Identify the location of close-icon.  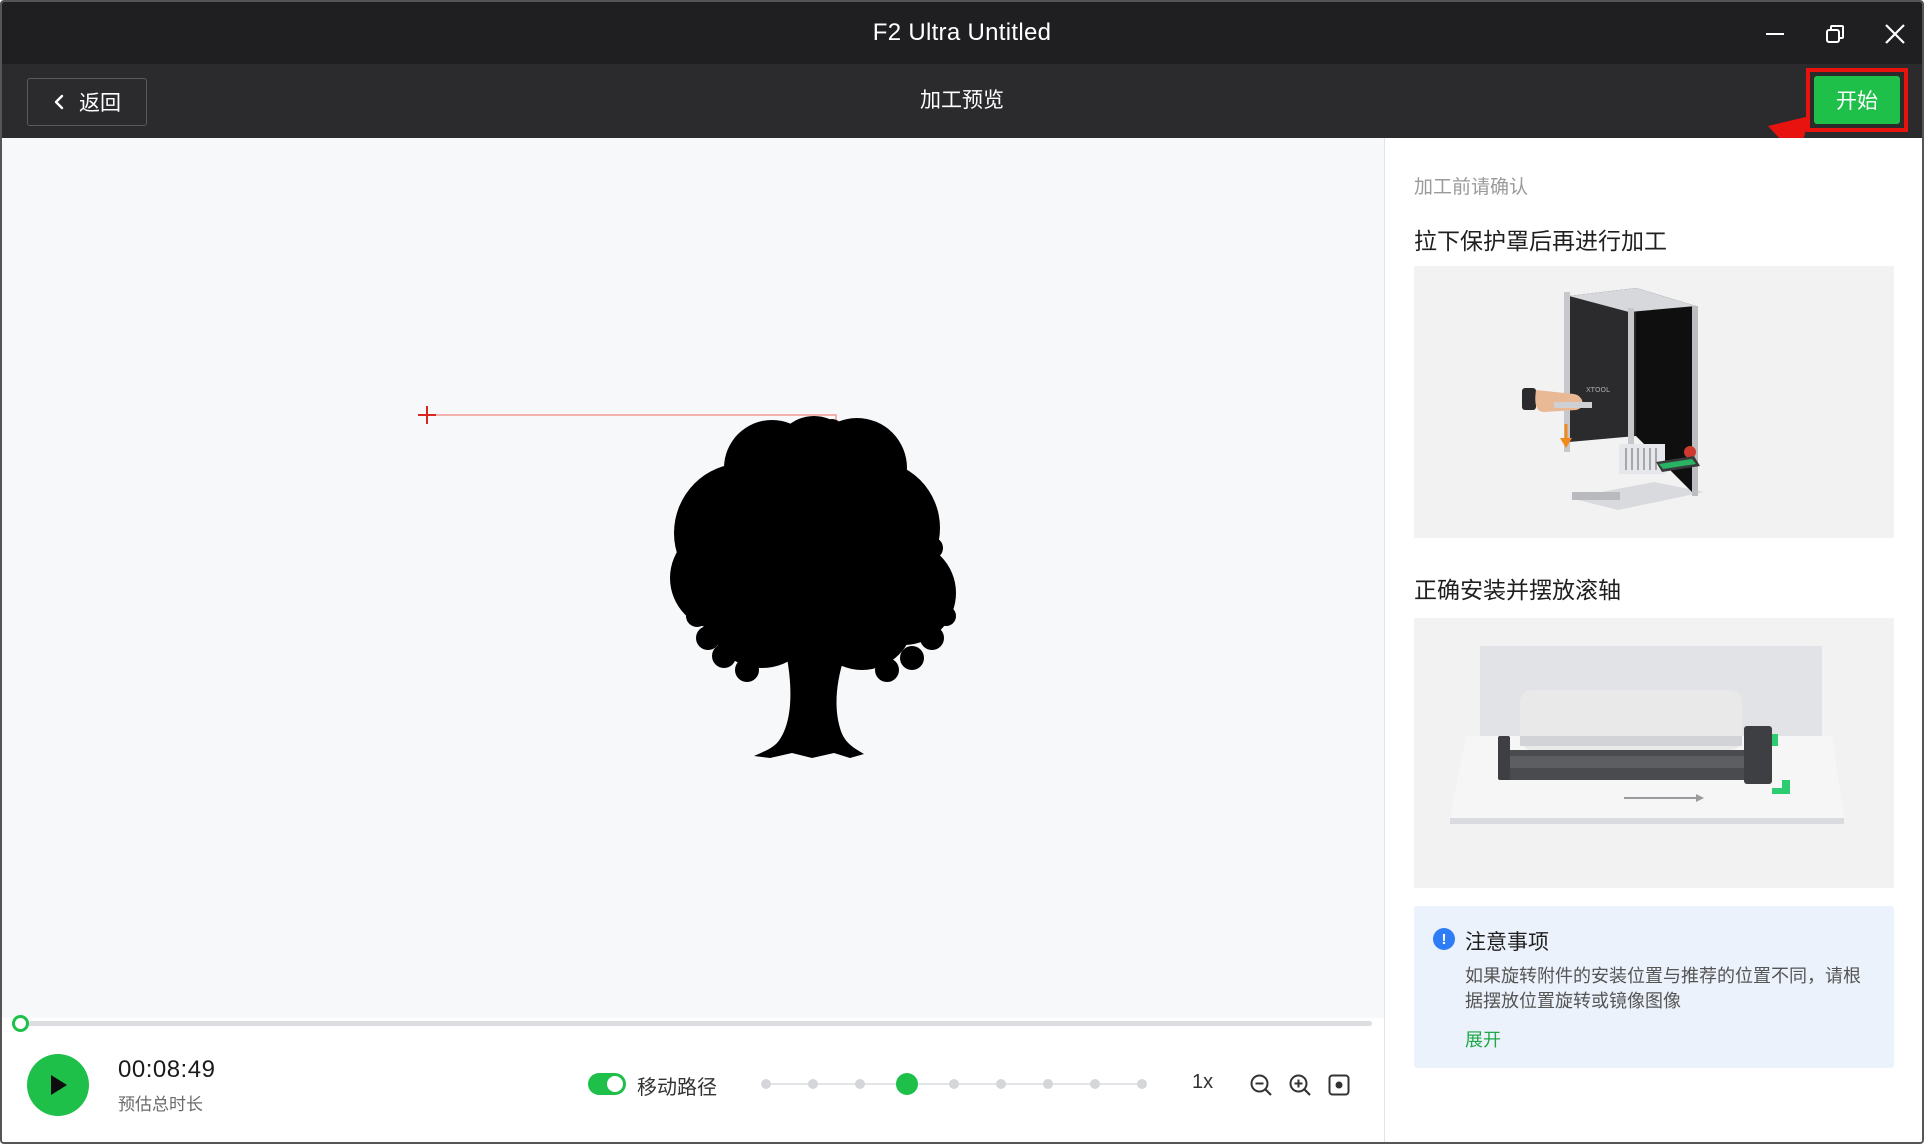
(1895, 34).